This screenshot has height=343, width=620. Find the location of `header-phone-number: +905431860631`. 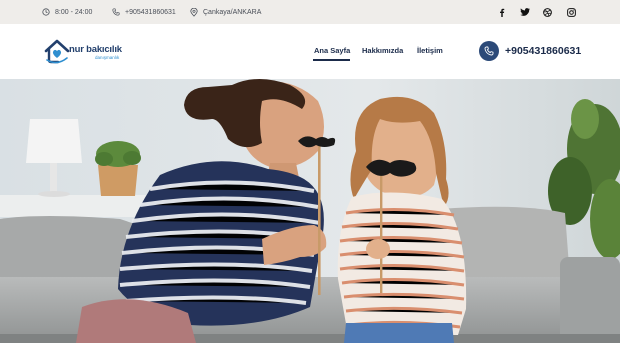

header-phone-number: +905431860631 is located at coordinates (543, 51).